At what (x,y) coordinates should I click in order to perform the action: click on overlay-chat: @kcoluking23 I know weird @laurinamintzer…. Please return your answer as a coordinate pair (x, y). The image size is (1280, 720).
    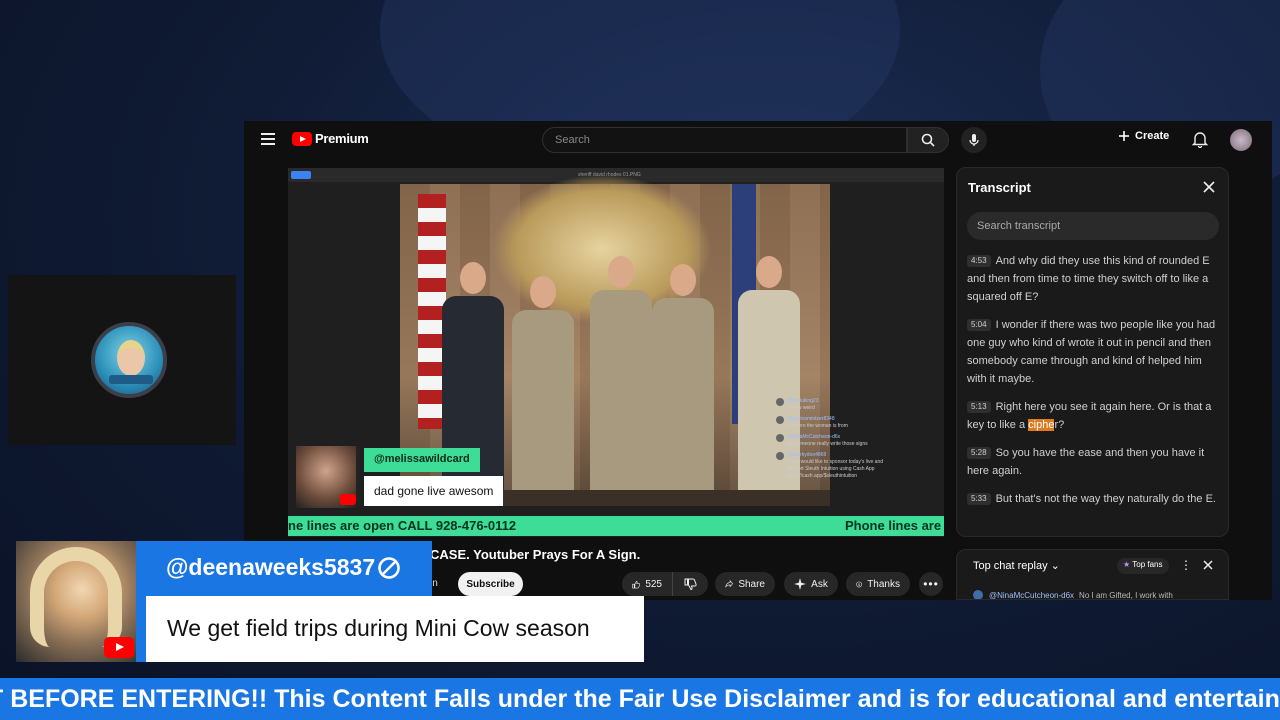
    Looking at the image, I should click on (831, 441).